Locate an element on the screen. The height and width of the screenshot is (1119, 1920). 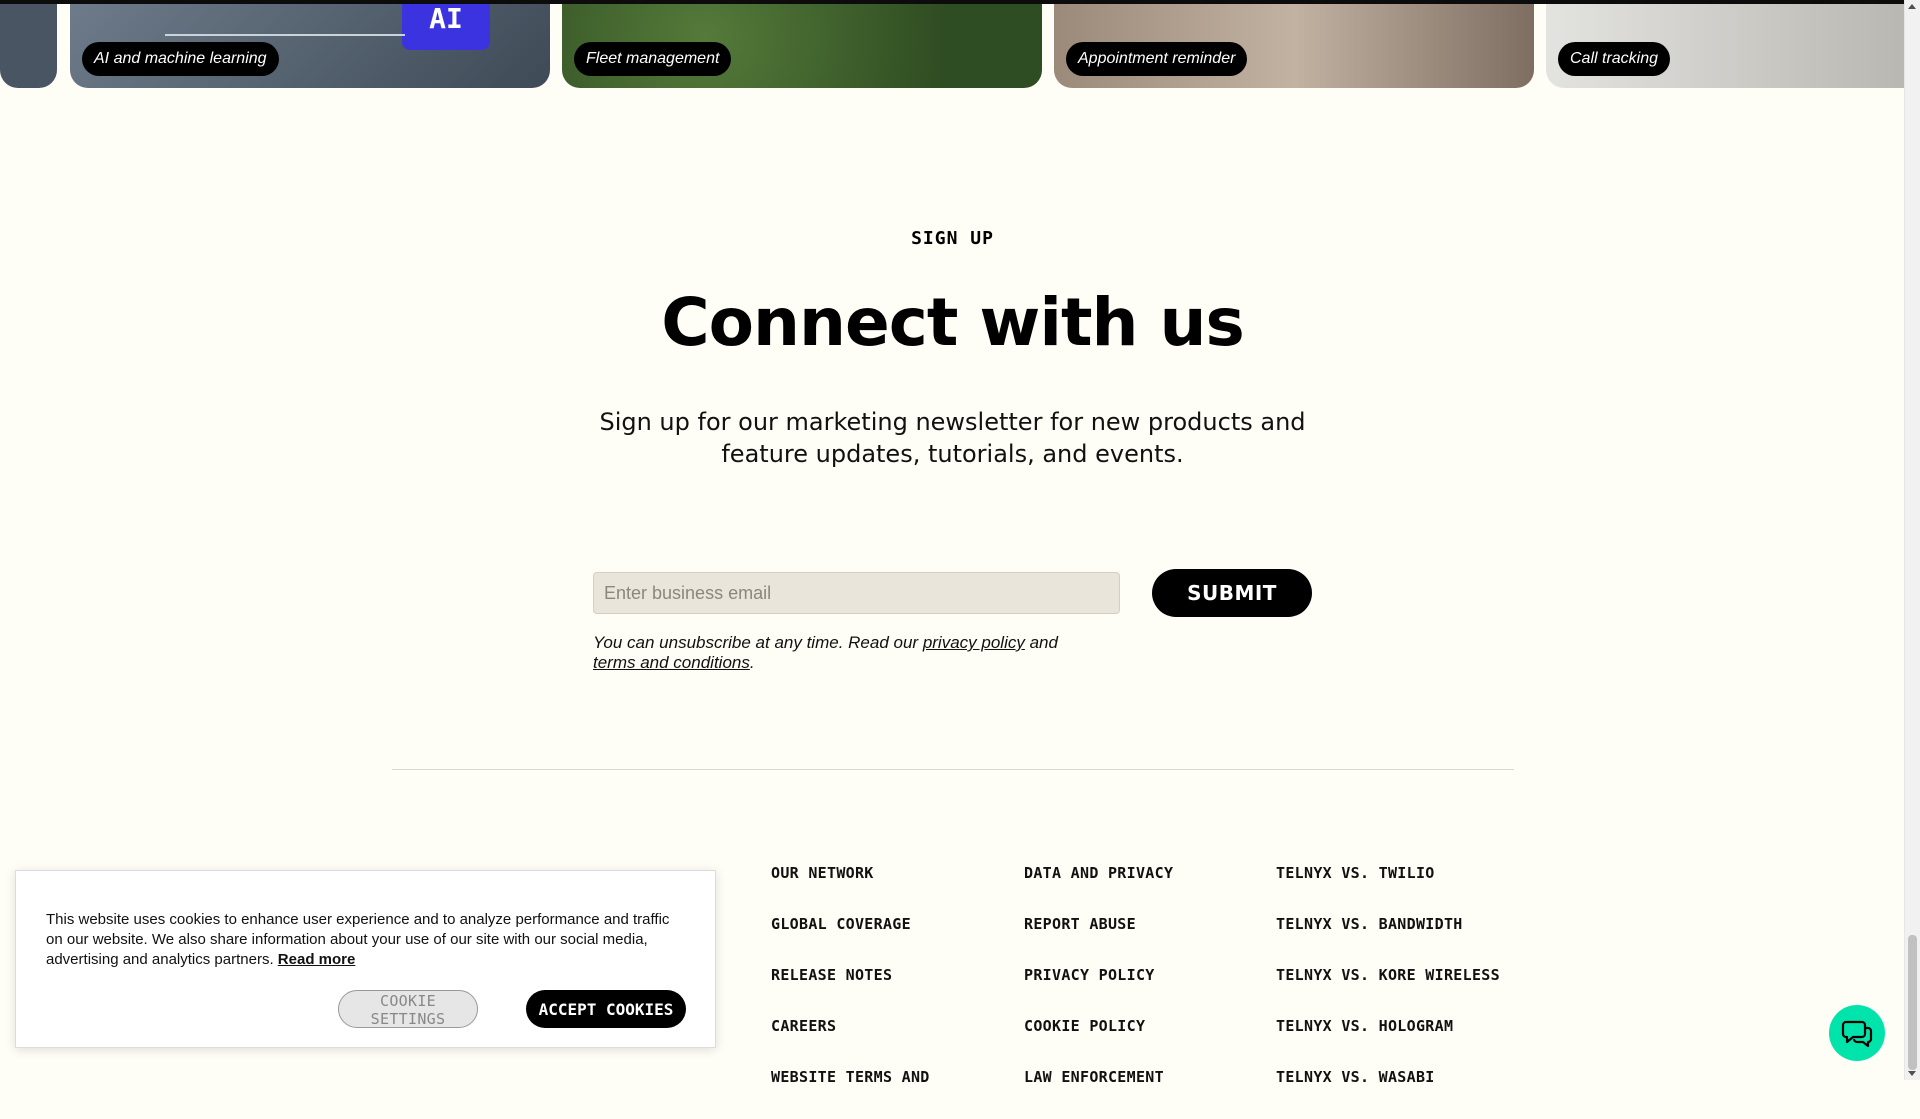
scrollbar-thumb is located at coordinates (1912, 1002).